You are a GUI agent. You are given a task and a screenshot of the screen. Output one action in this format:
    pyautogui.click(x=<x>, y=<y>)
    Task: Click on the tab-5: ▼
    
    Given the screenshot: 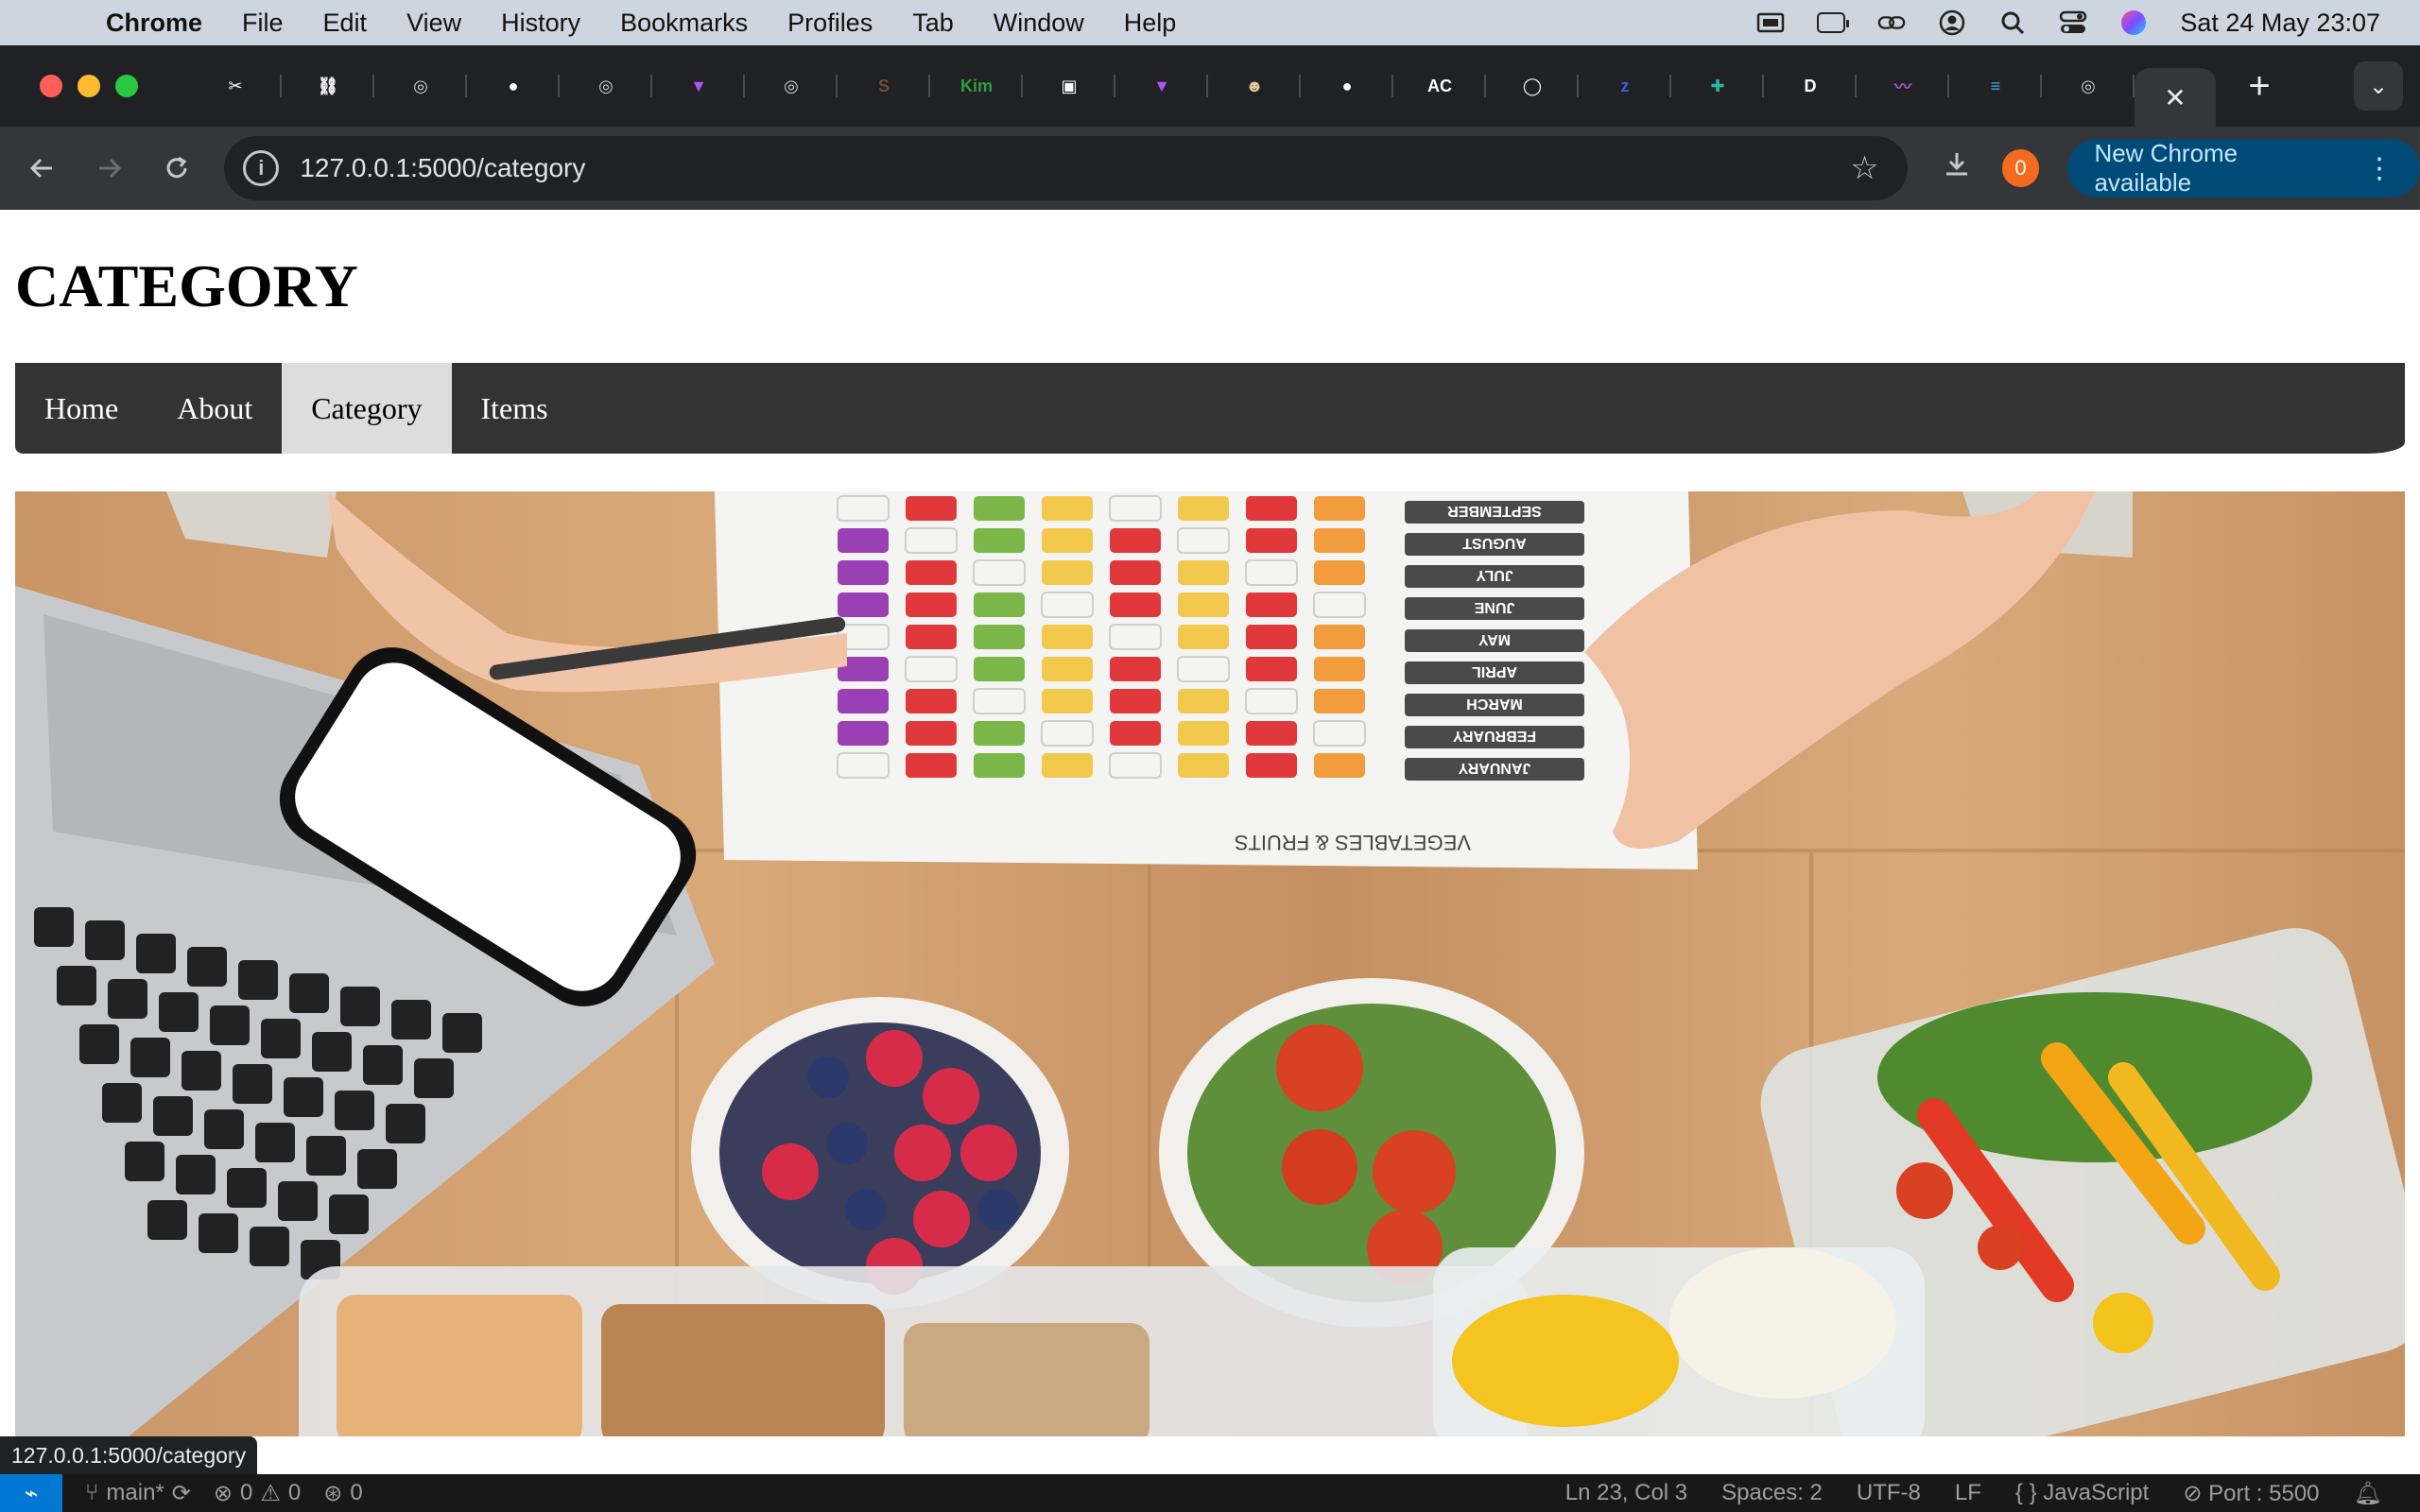 What is the action you would take?
    pyautogui.click(x=698, y=86)
    